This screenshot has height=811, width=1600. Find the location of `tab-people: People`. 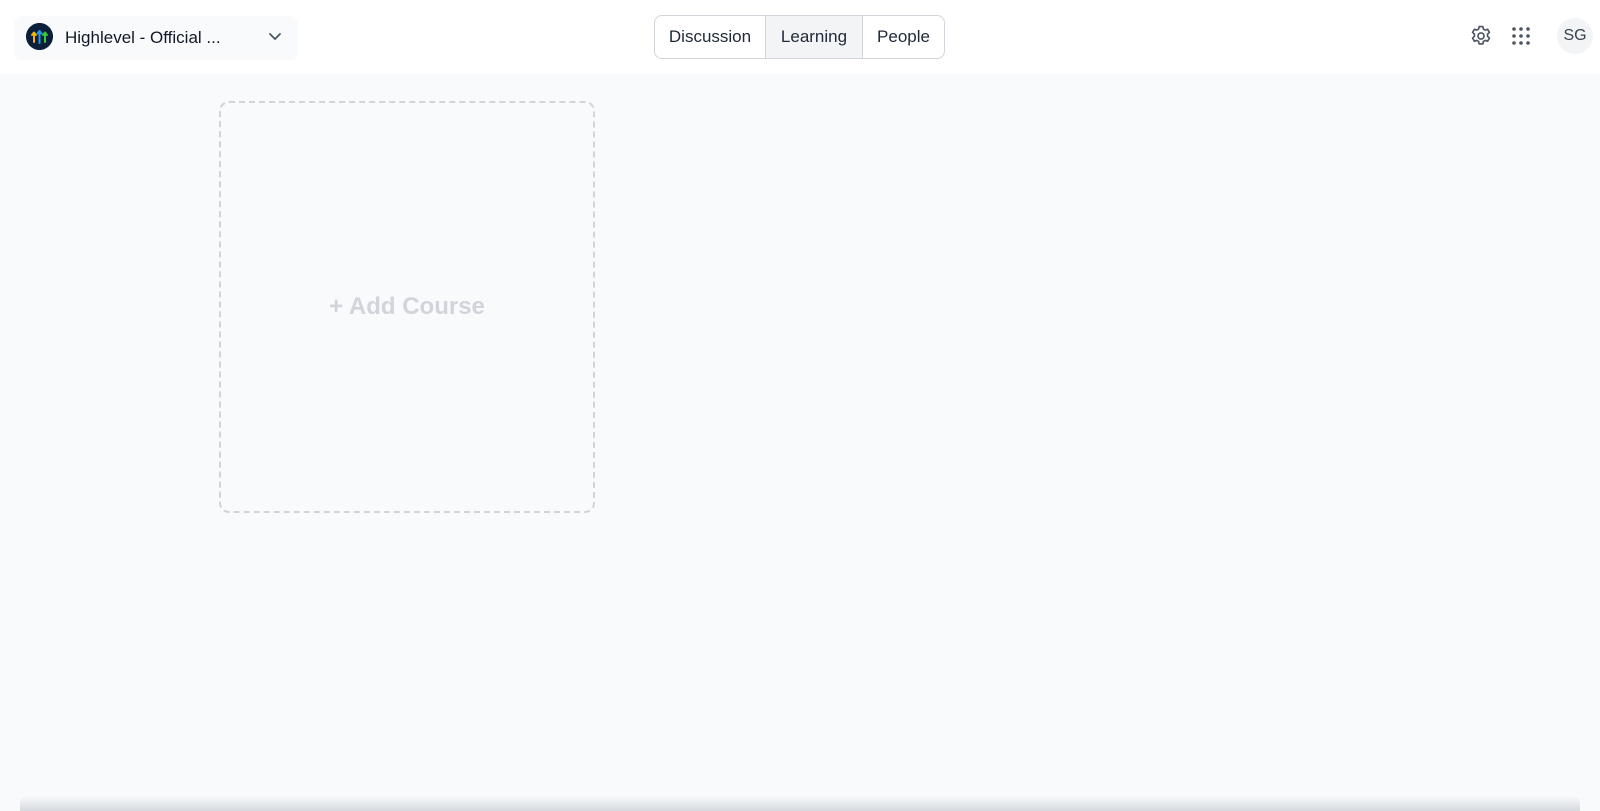

tab-people: People is located at coordinates (903, 37).